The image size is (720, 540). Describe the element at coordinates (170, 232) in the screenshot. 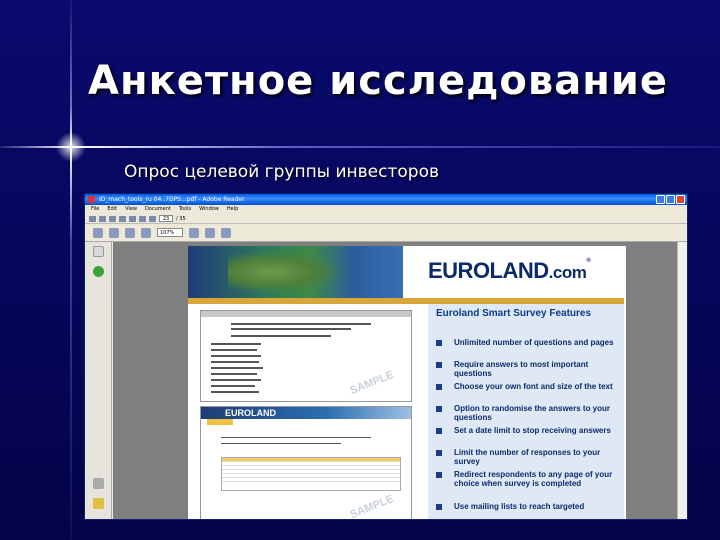

I see `zoom-field: 107%` at that location.